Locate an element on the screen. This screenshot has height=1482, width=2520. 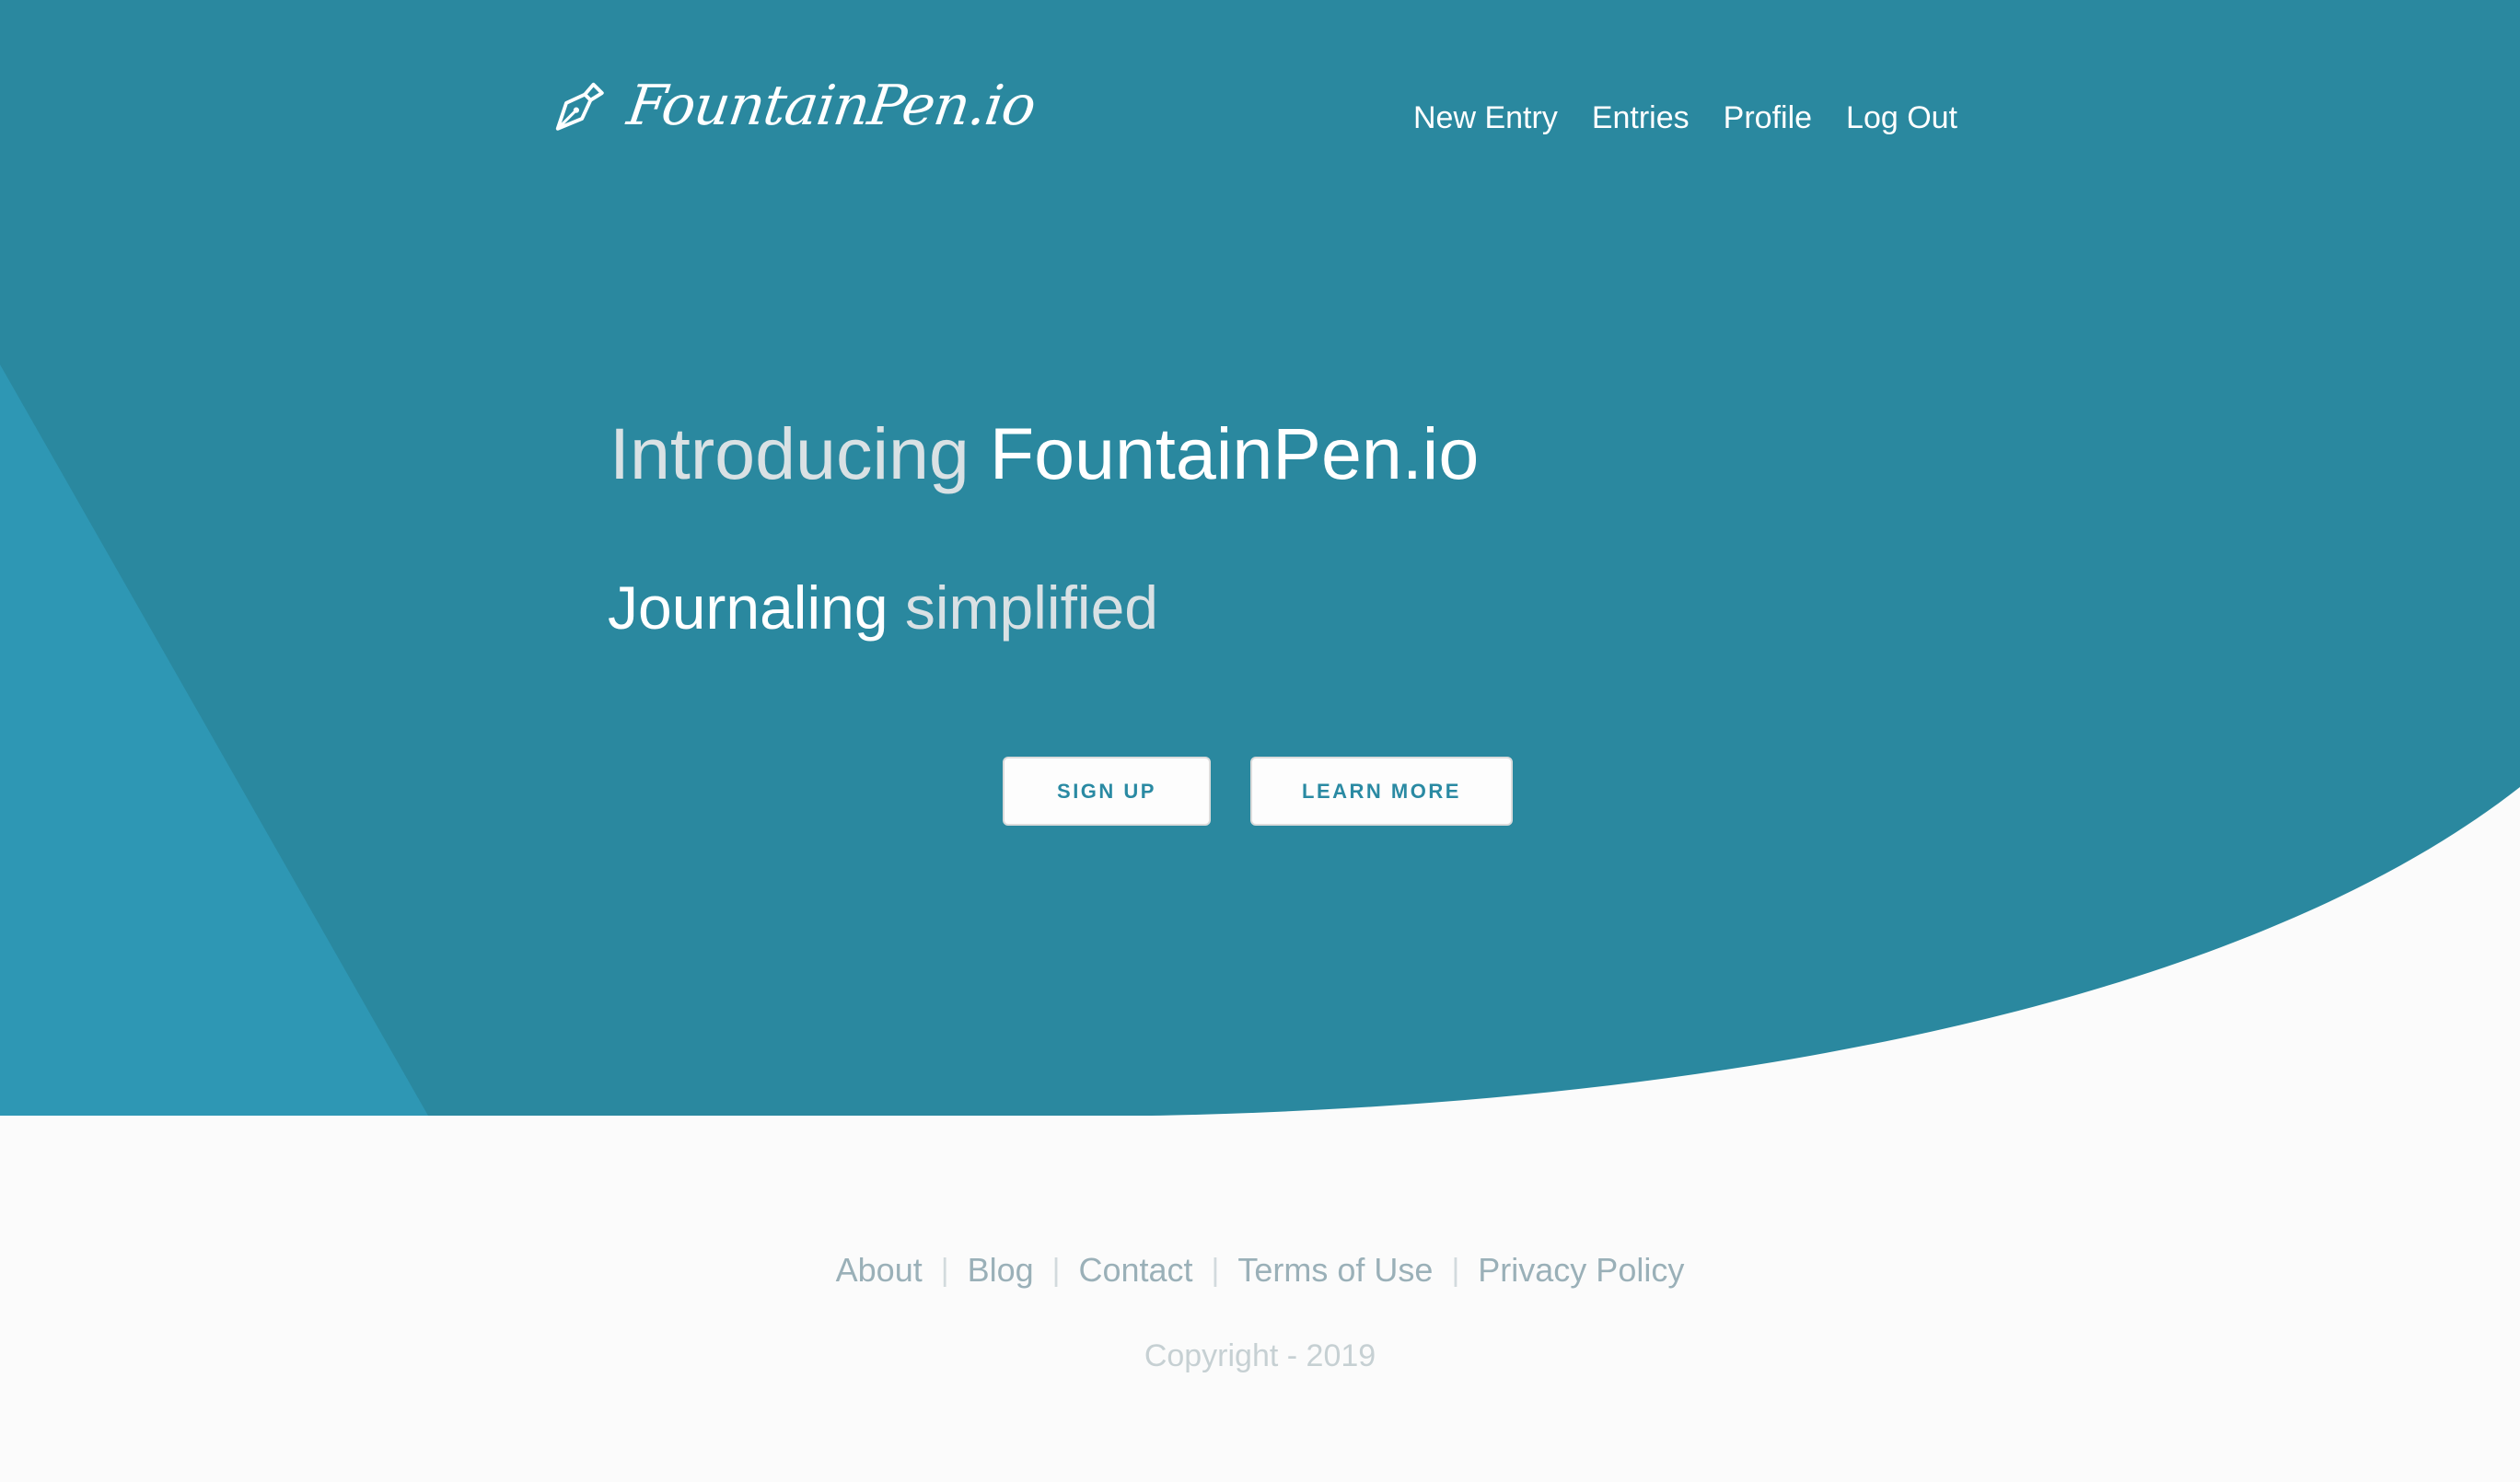
nav-new-entry: New Entry is located at coordinates (1485, 118).